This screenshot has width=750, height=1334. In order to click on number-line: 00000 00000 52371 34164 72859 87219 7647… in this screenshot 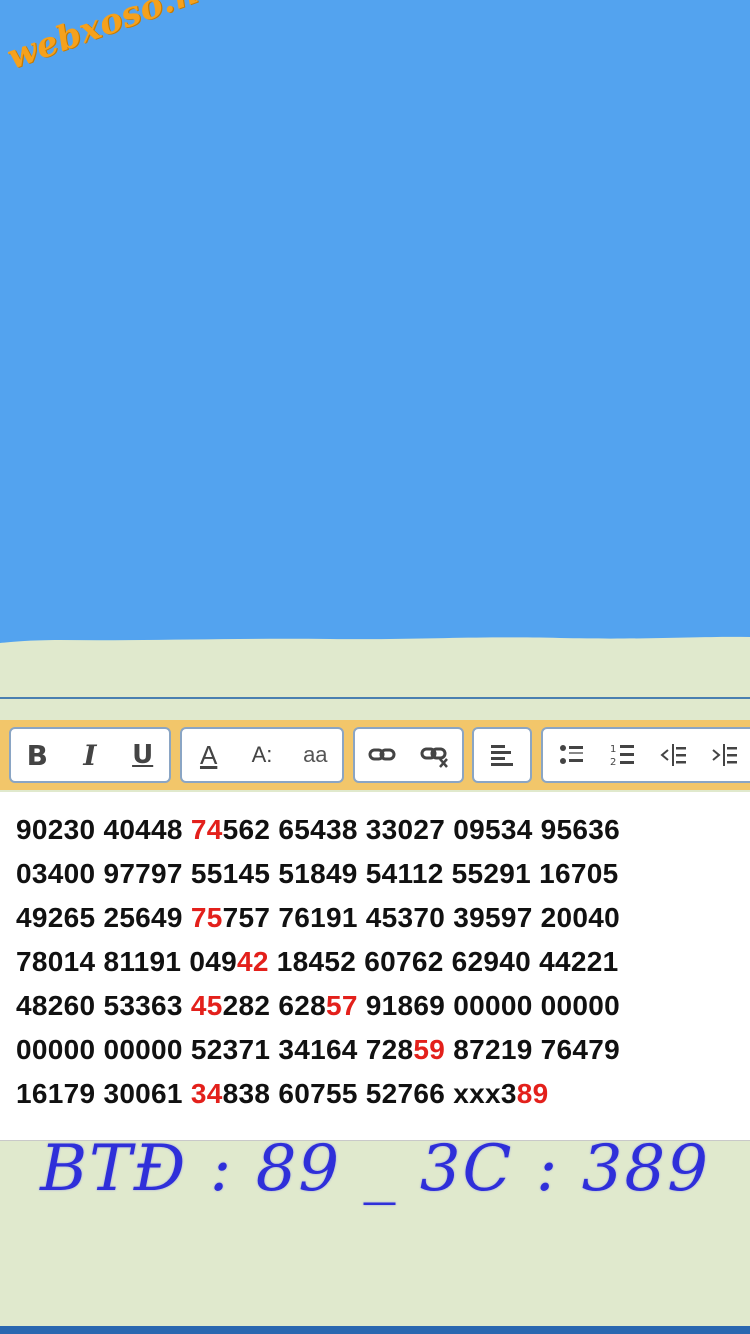, I will do `click(381, 1050)`.